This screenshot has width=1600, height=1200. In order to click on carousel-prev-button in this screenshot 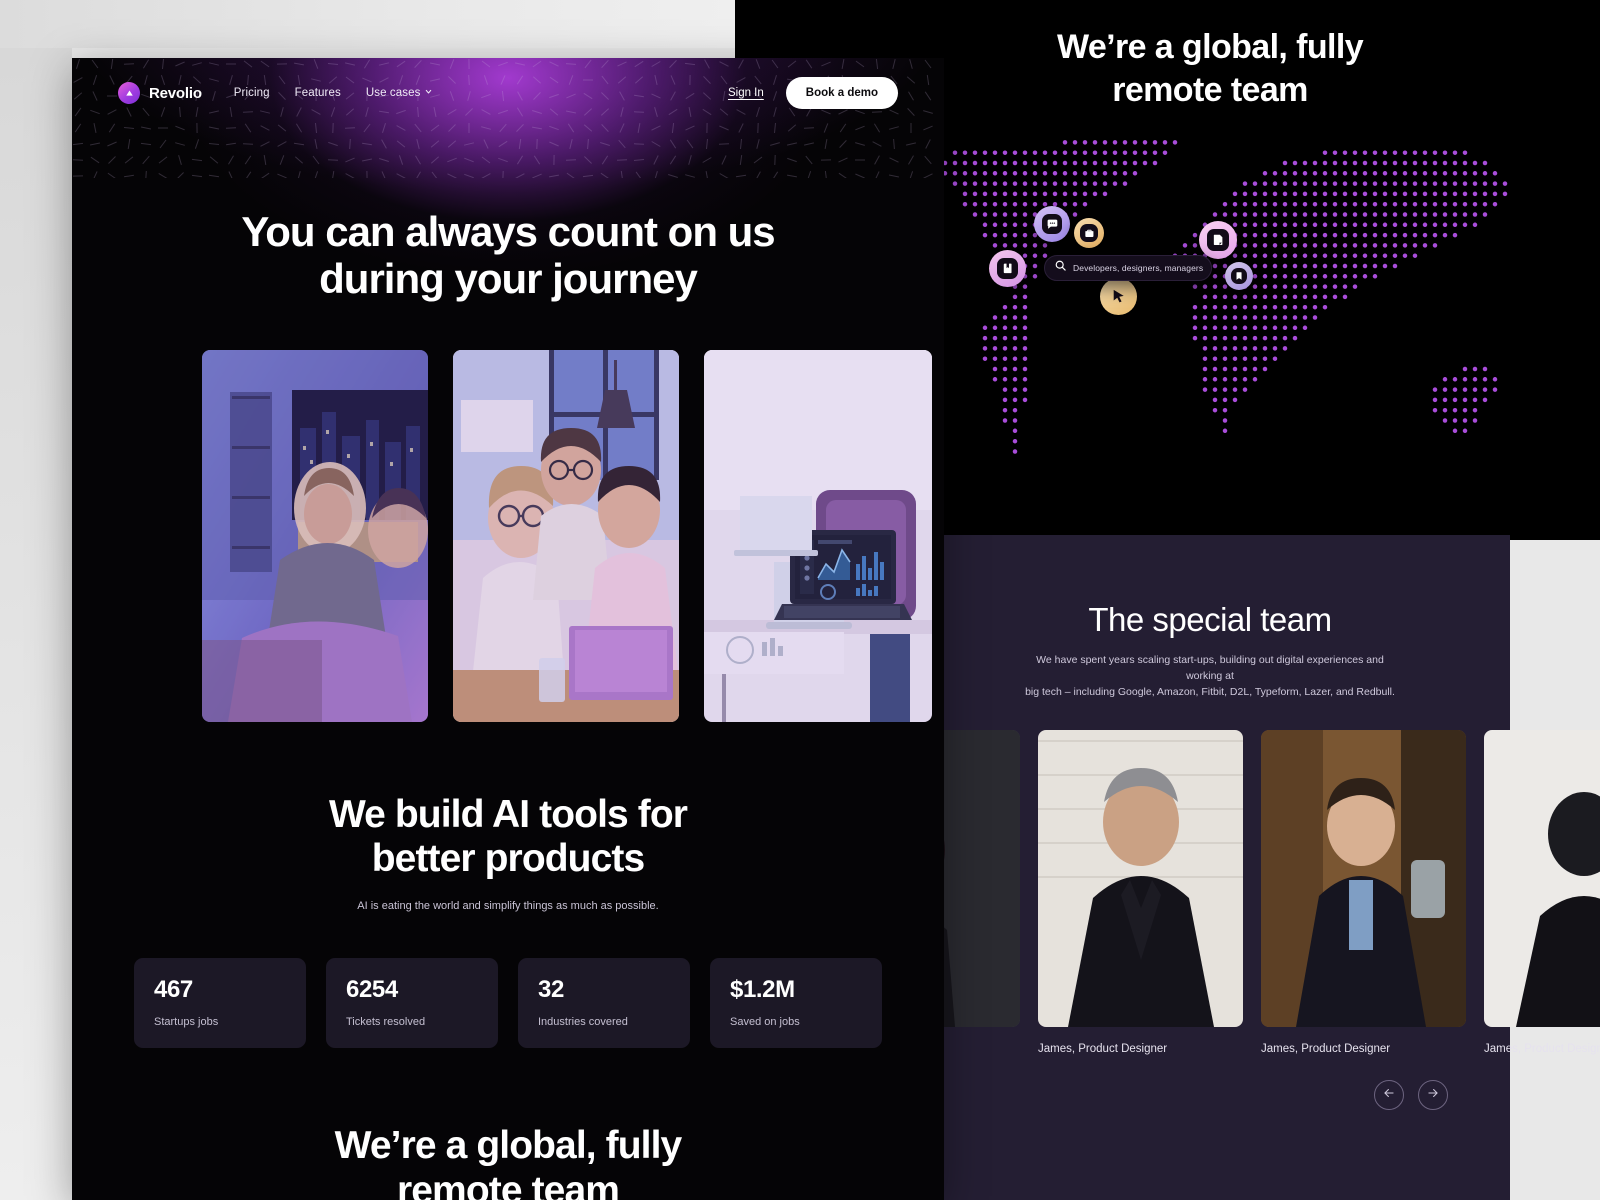, I will do `click(1389, 1095)`.